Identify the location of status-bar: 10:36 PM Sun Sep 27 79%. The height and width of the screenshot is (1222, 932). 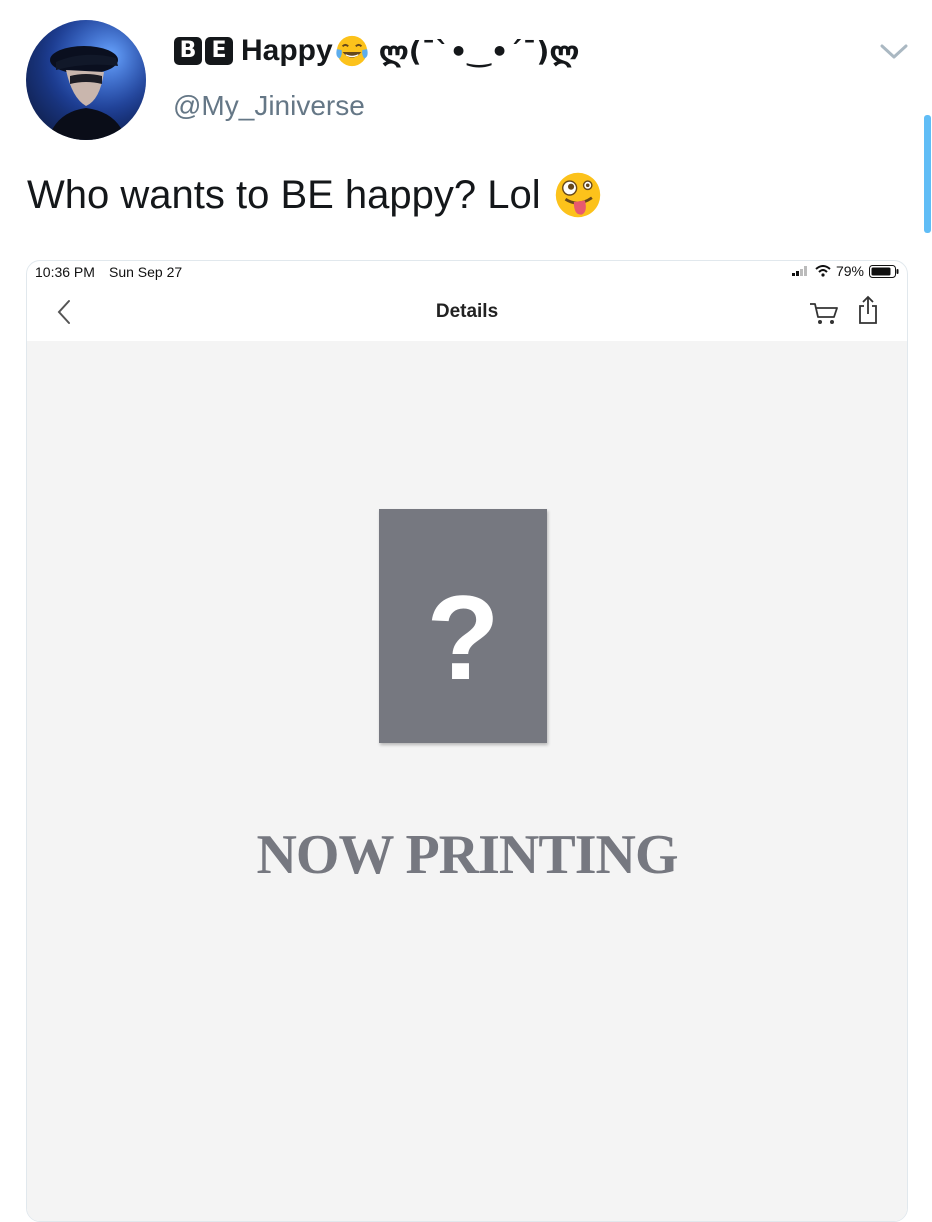
(467, 271).